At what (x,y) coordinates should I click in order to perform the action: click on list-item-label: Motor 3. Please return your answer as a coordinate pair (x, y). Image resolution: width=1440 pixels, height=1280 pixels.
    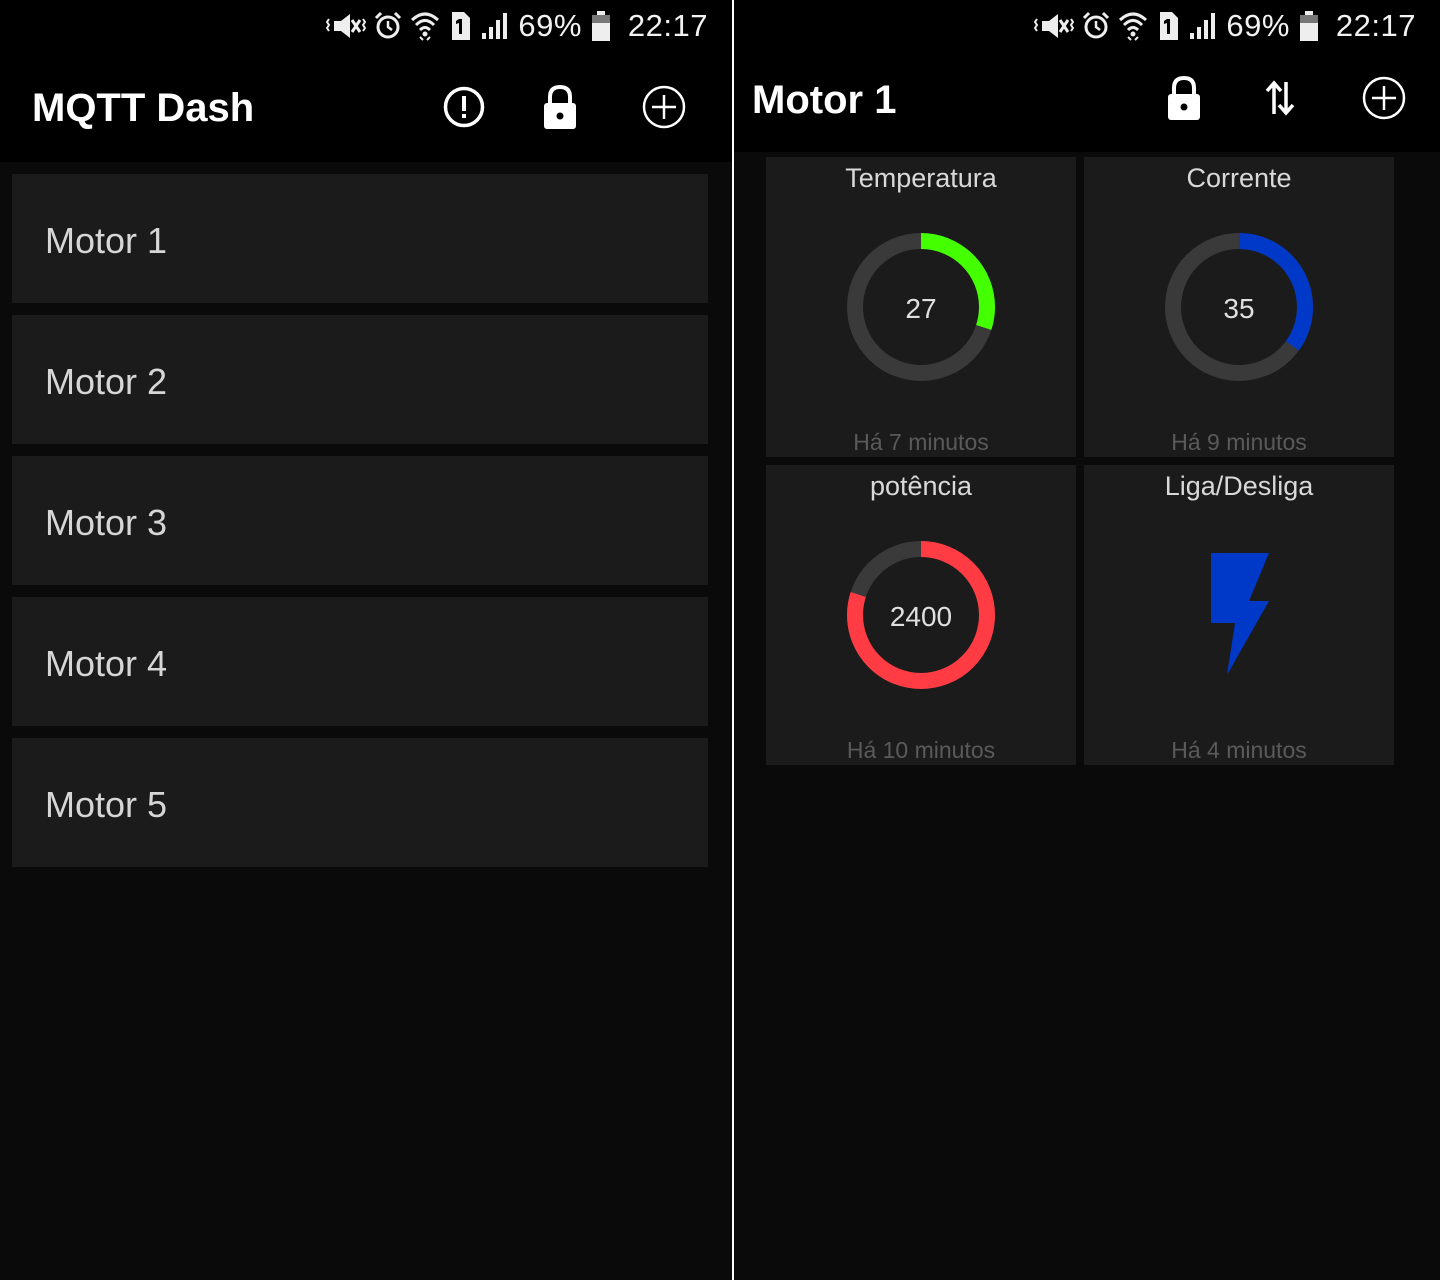
    Looking at the image, I should click on (106, 522).